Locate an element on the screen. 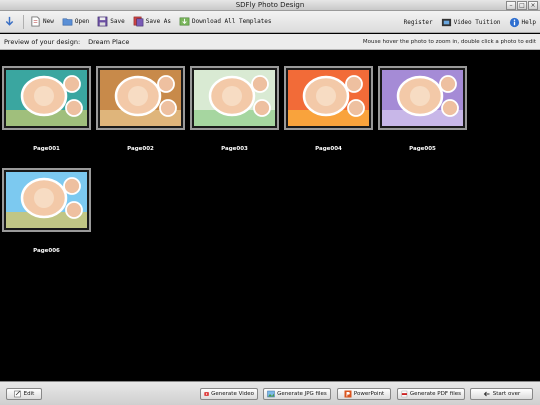  floppy-disk-icon is located at coordinates (102, 21).